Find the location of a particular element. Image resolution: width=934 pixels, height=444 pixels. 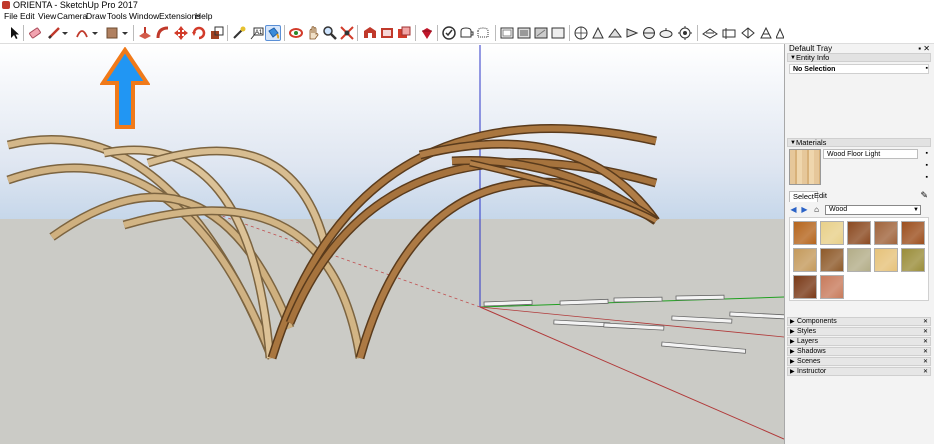

menu-view: View is located at coordinates (47, 16).